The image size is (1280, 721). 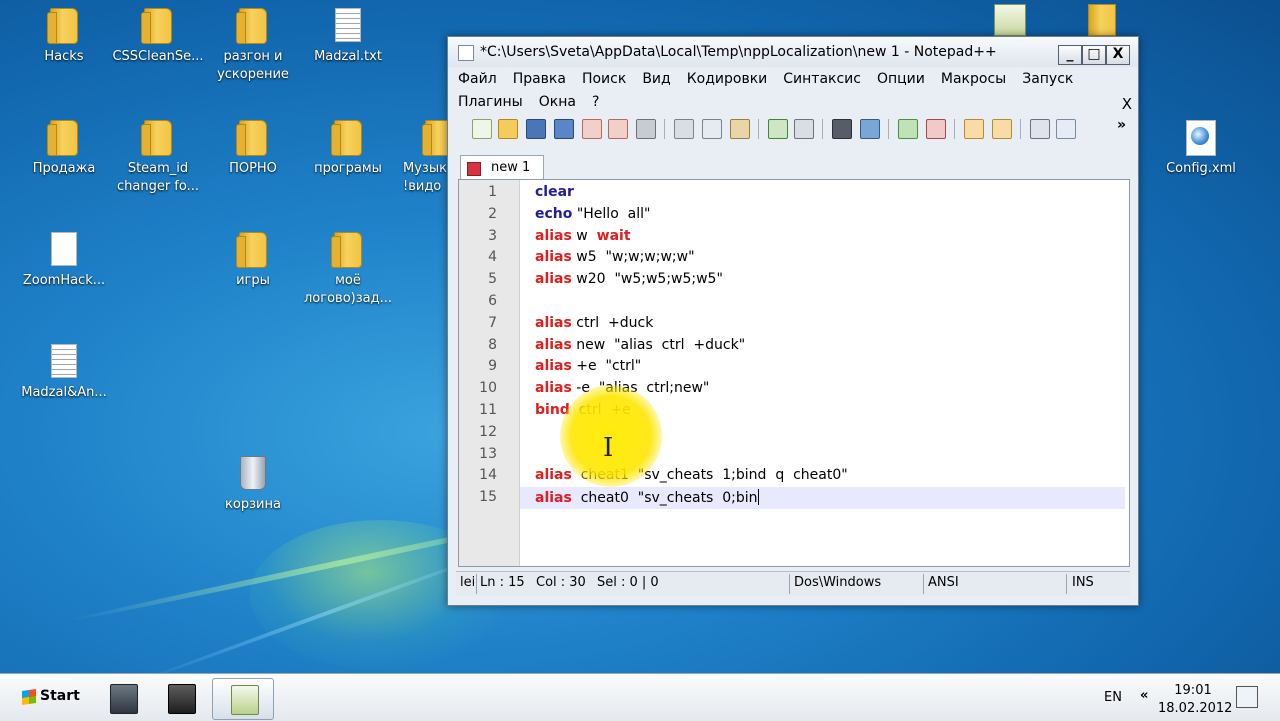 What do you see at coordinates (1144, 695) in the screenshot?
I see `show-hidden-icons-button: «` at bounding box center [1144, 695].